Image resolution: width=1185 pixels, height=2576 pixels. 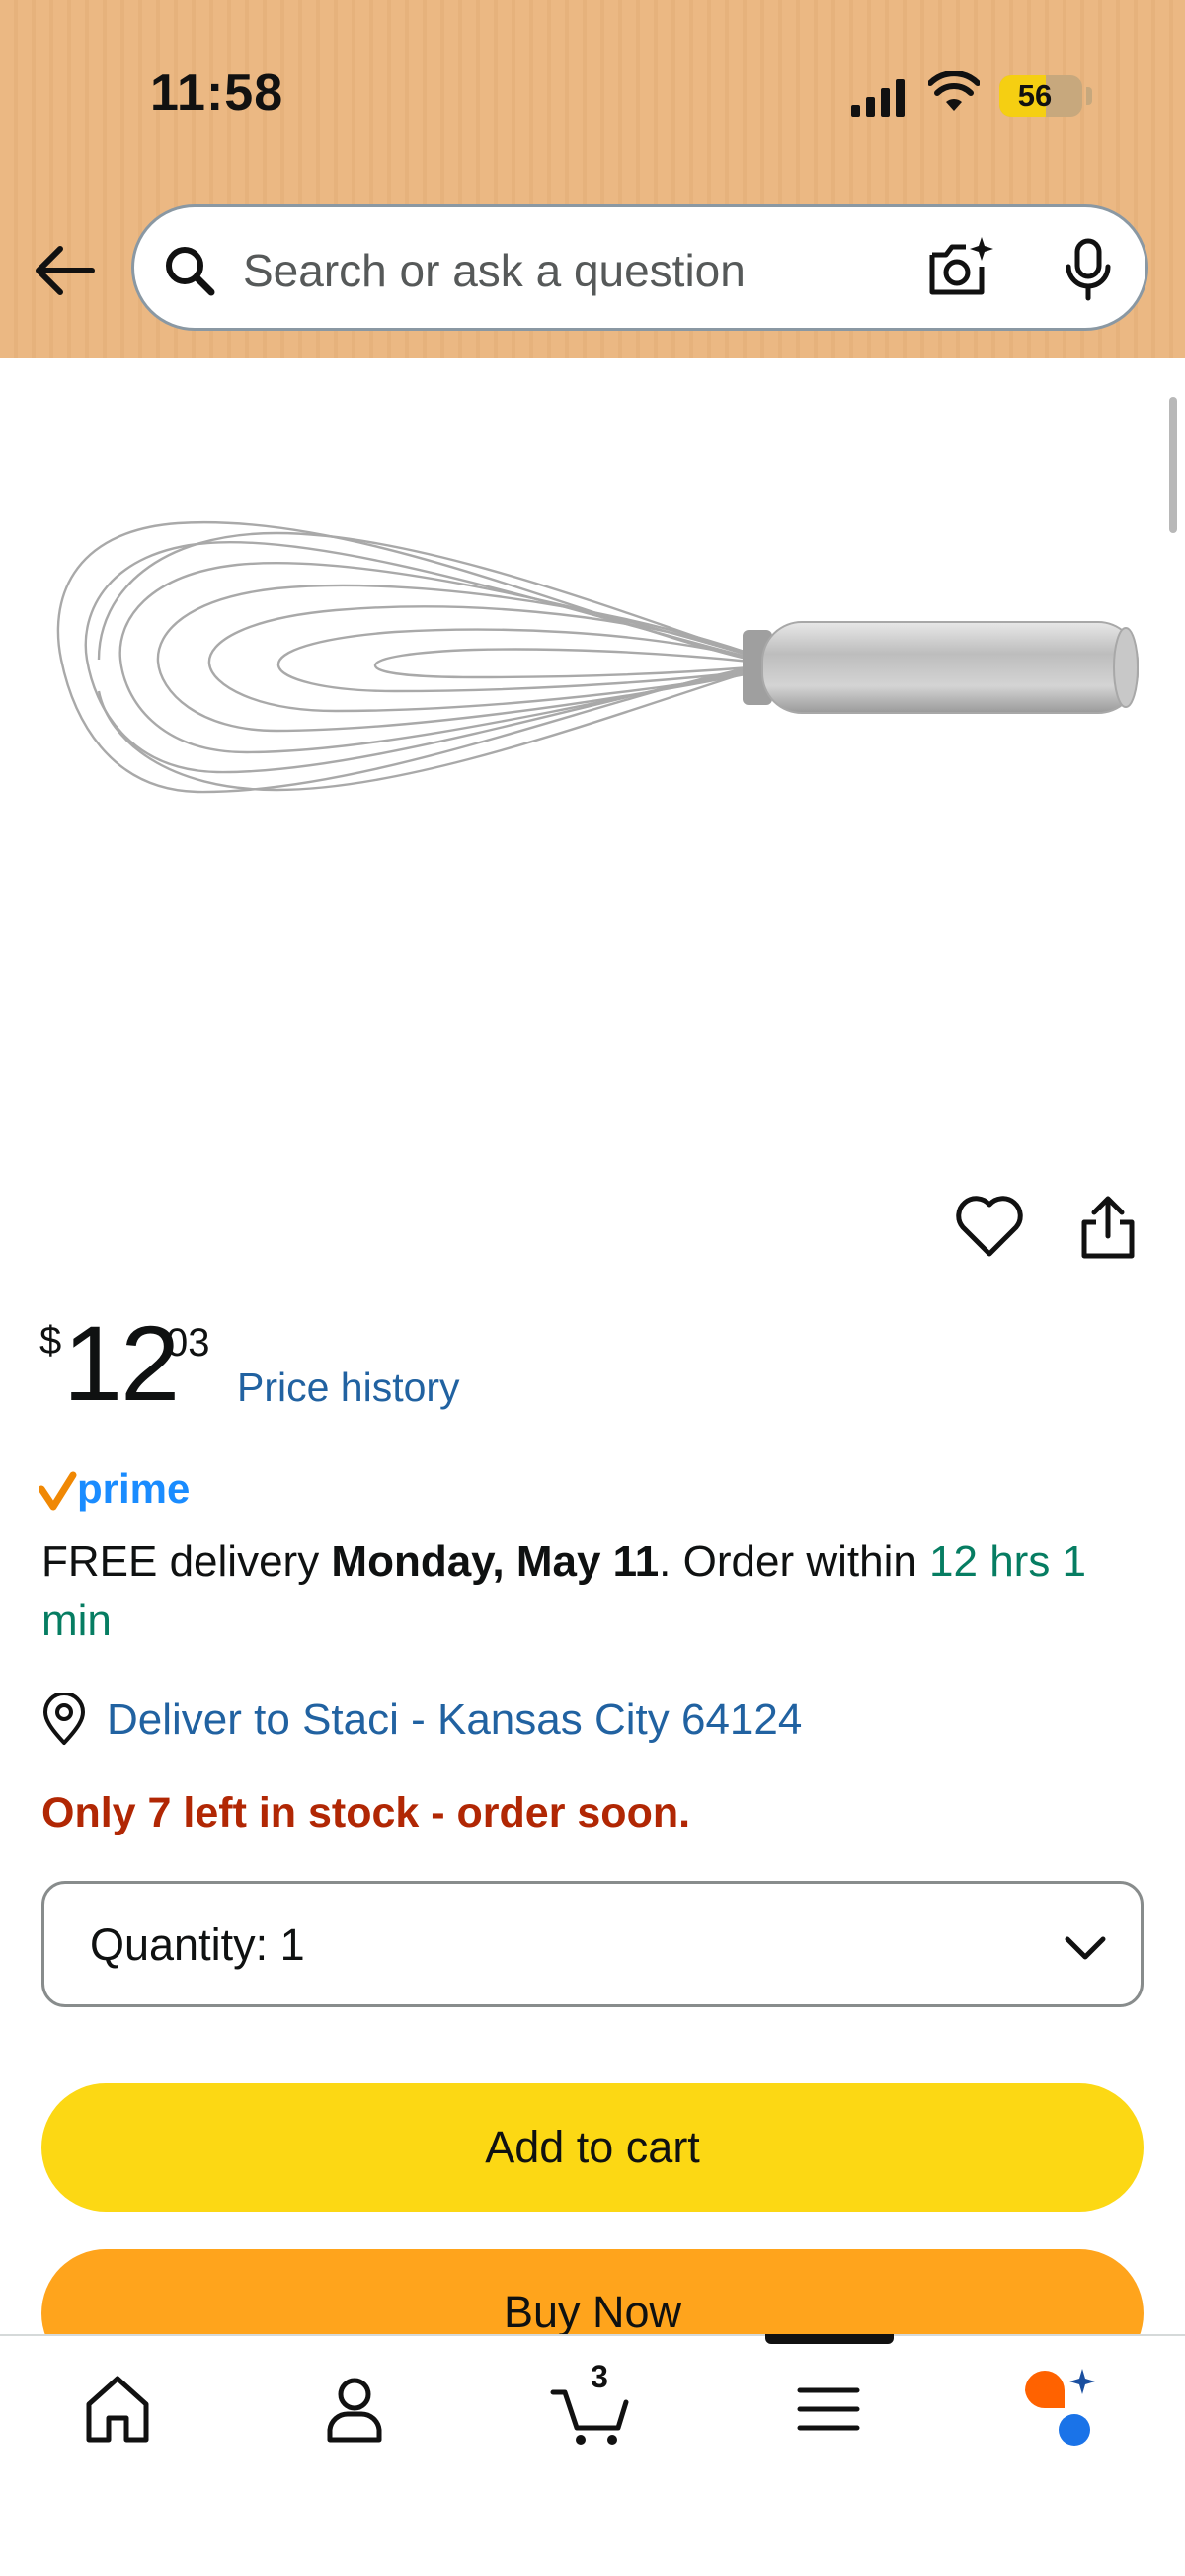 I want to click on battery-icon: 56, so click(x=1041, y=96).